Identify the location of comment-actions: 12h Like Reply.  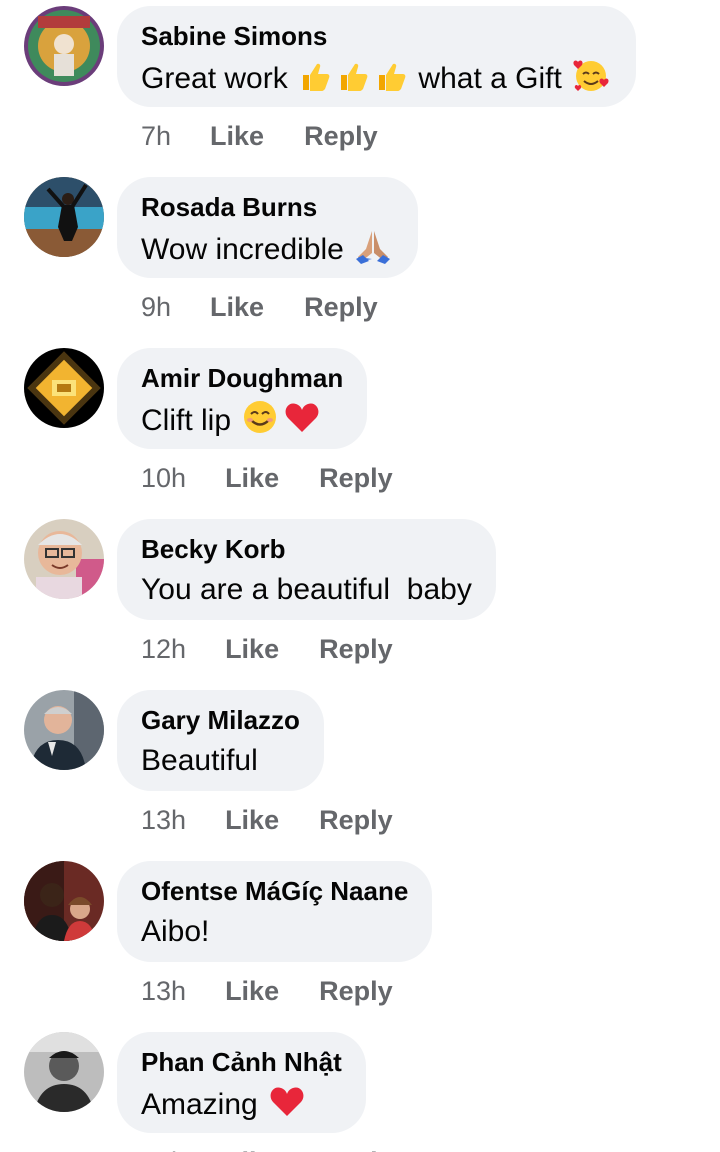
(267, 649).